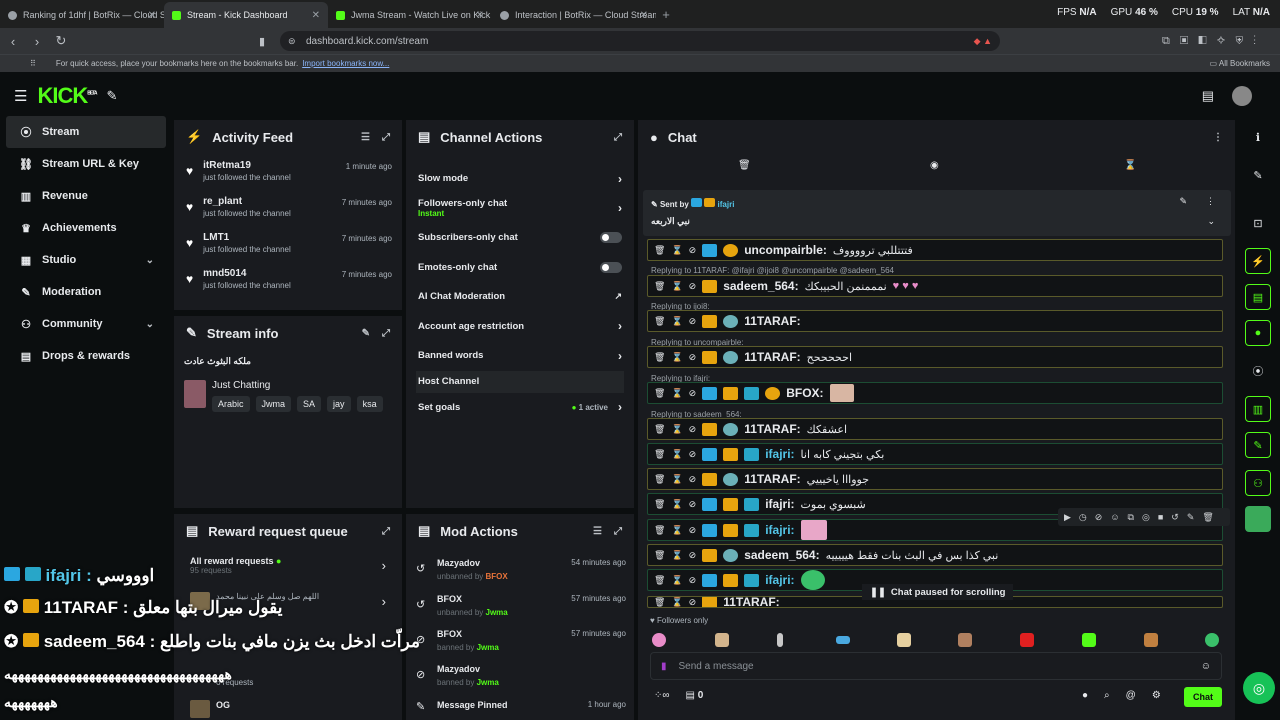  I want to click on chat-message: 🗑 ⌛ ⊘ BFOX:, so click(935, 393).